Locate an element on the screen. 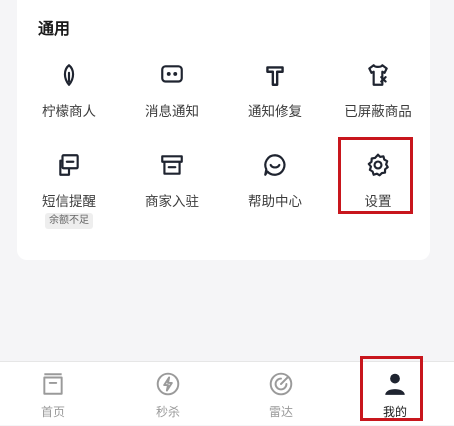 The height and width of the screenshot is (426, 454). tile-label: 柠檬商人 is located at coordinates (69, 112).